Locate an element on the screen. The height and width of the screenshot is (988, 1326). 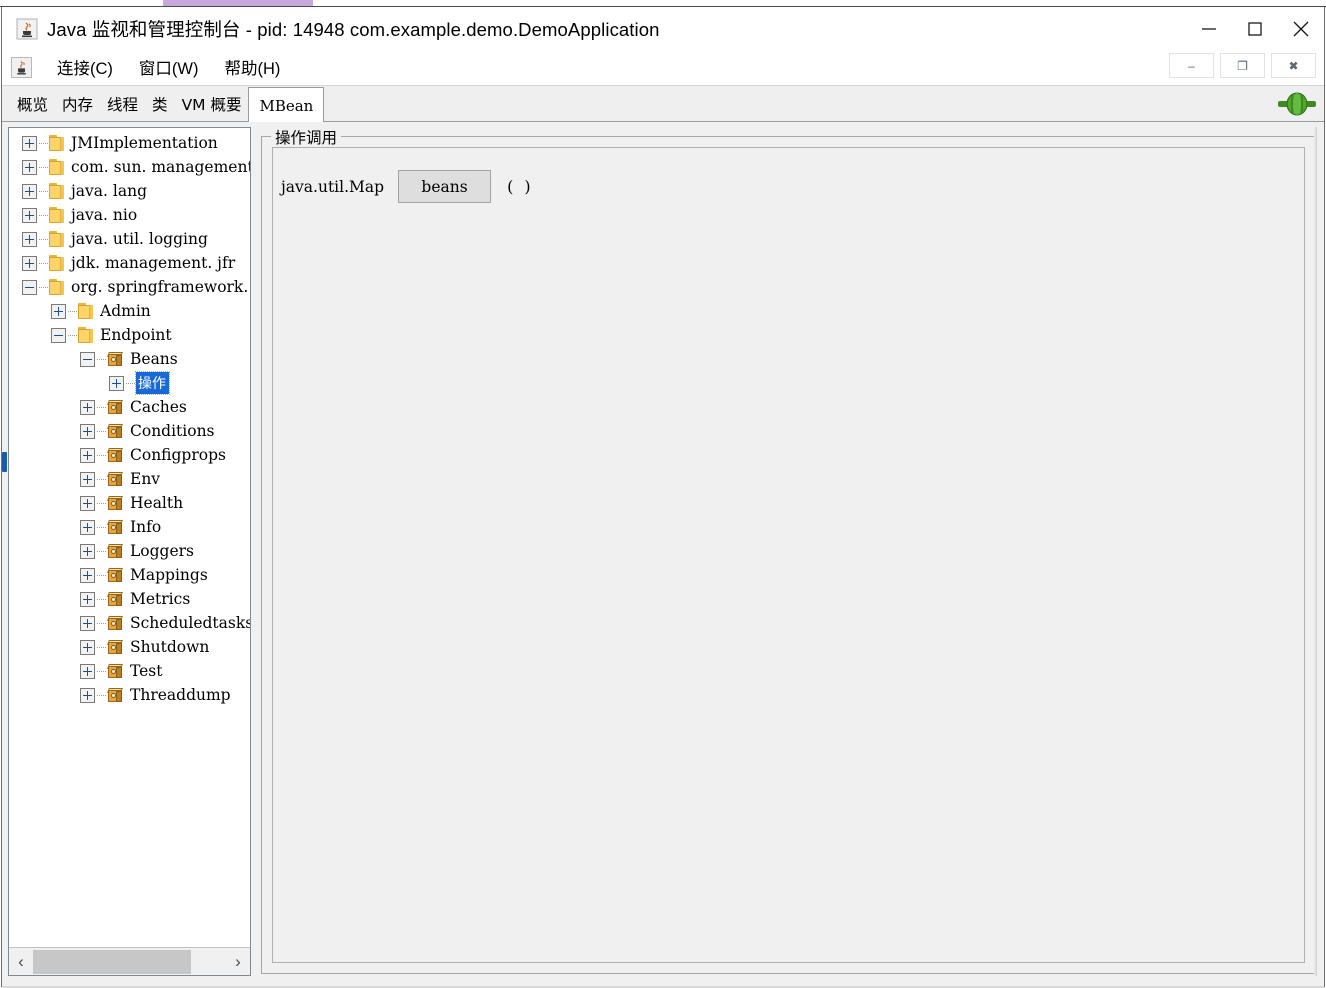
tree-node: Configprops is located at coordinates (129, 455).